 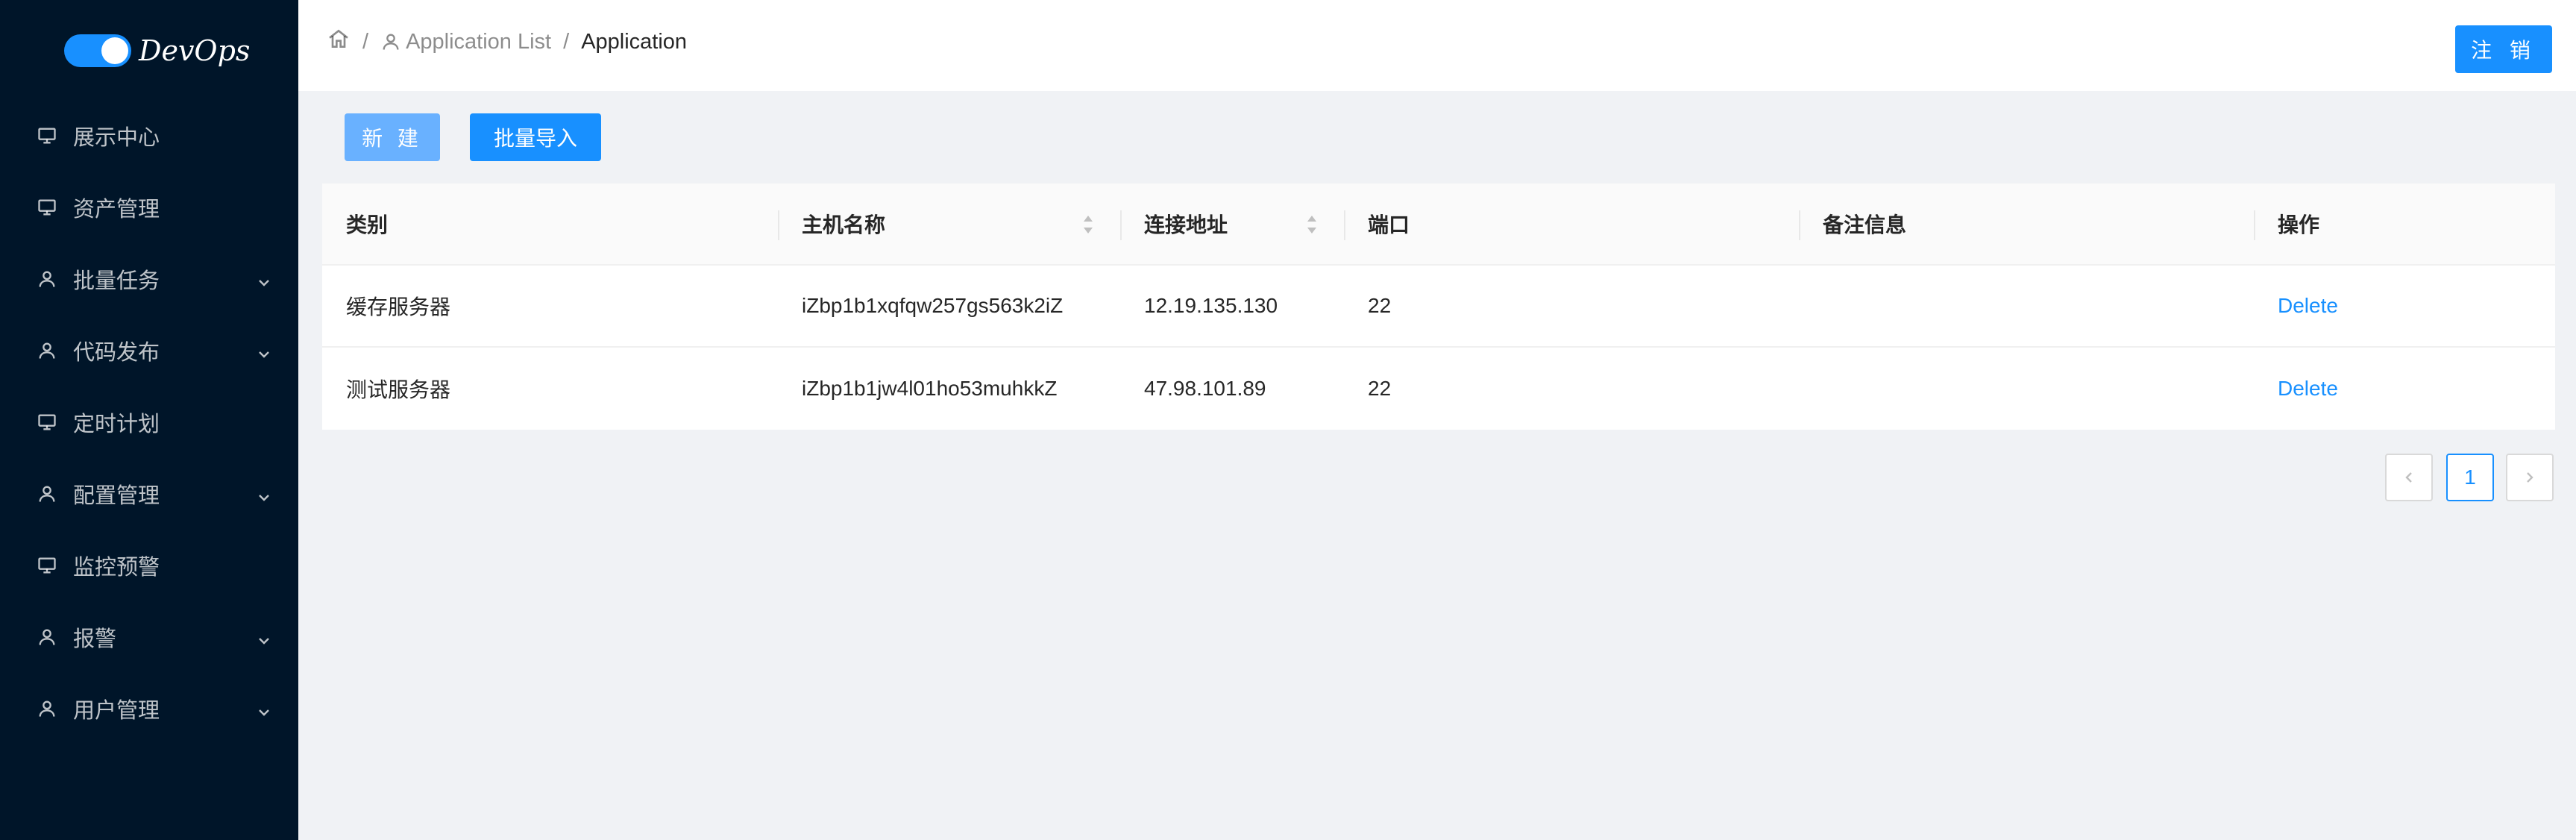 I want to click on logo-toggle-icon, so click(x=98, y=50).